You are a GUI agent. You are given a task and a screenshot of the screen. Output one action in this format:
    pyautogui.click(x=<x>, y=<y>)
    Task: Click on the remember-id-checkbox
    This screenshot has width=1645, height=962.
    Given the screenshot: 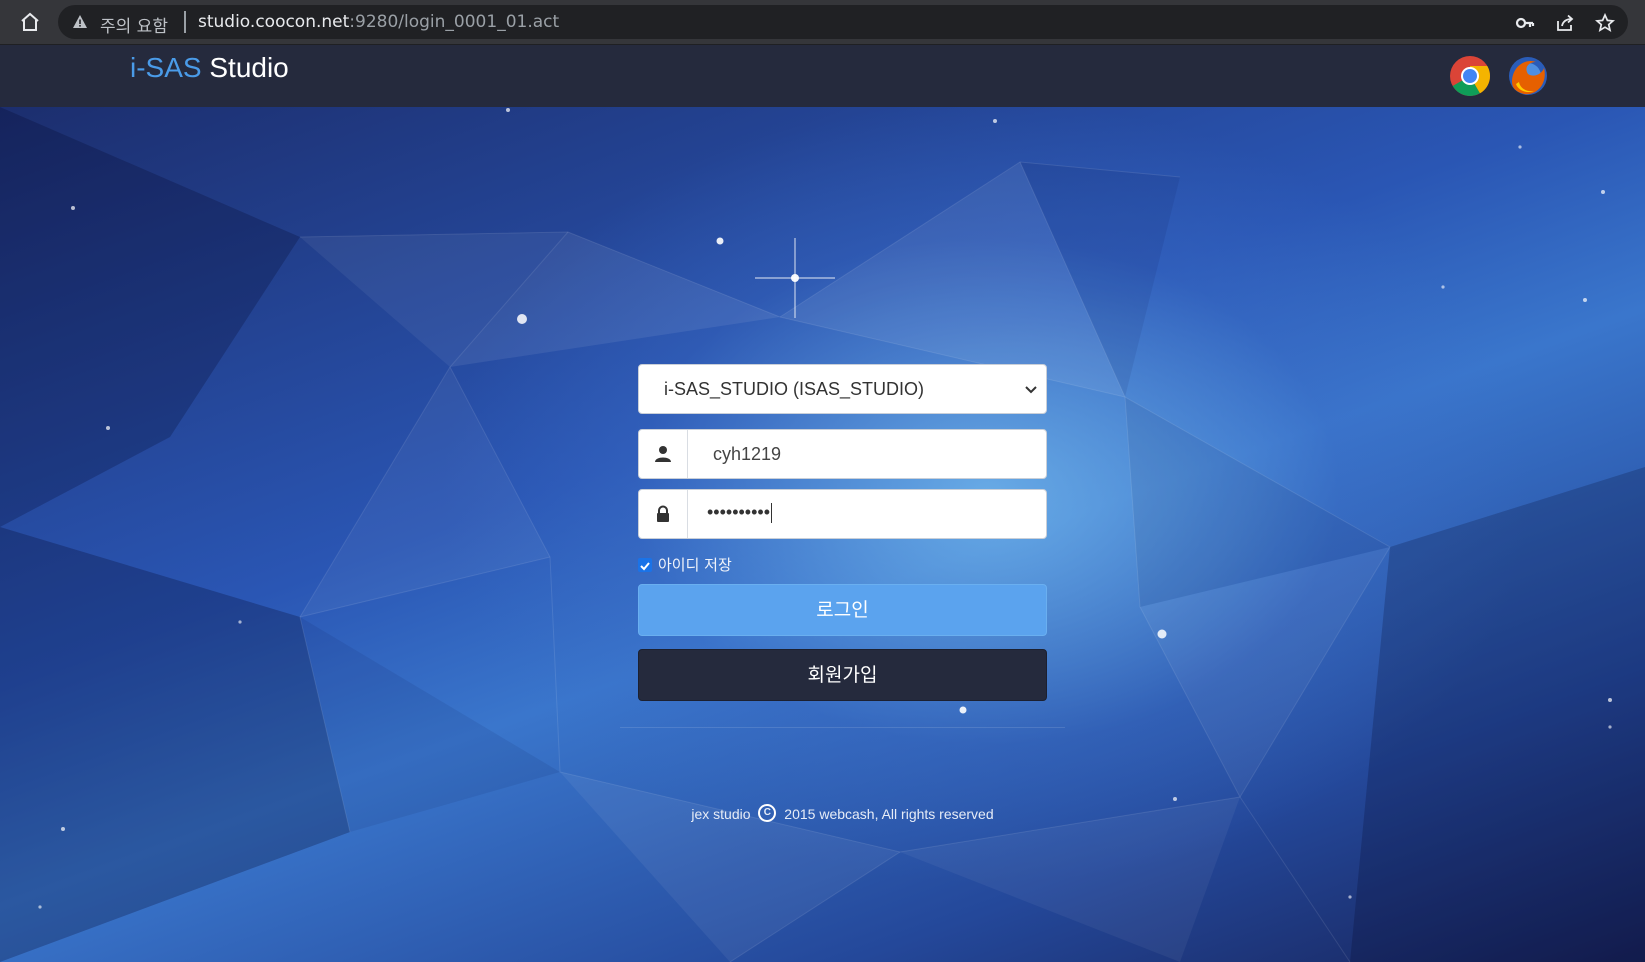 What is the action you would take?
    pyautogui.click(x=645, y=564)
    